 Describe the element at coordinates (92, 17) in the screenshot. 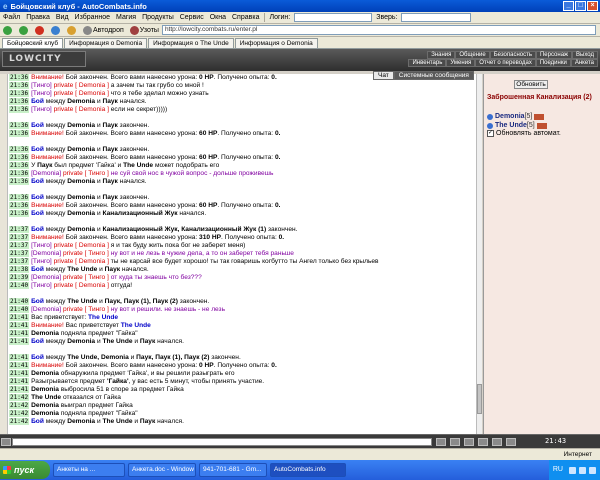

I see `menu-item-favorites: Избранное` at that location.